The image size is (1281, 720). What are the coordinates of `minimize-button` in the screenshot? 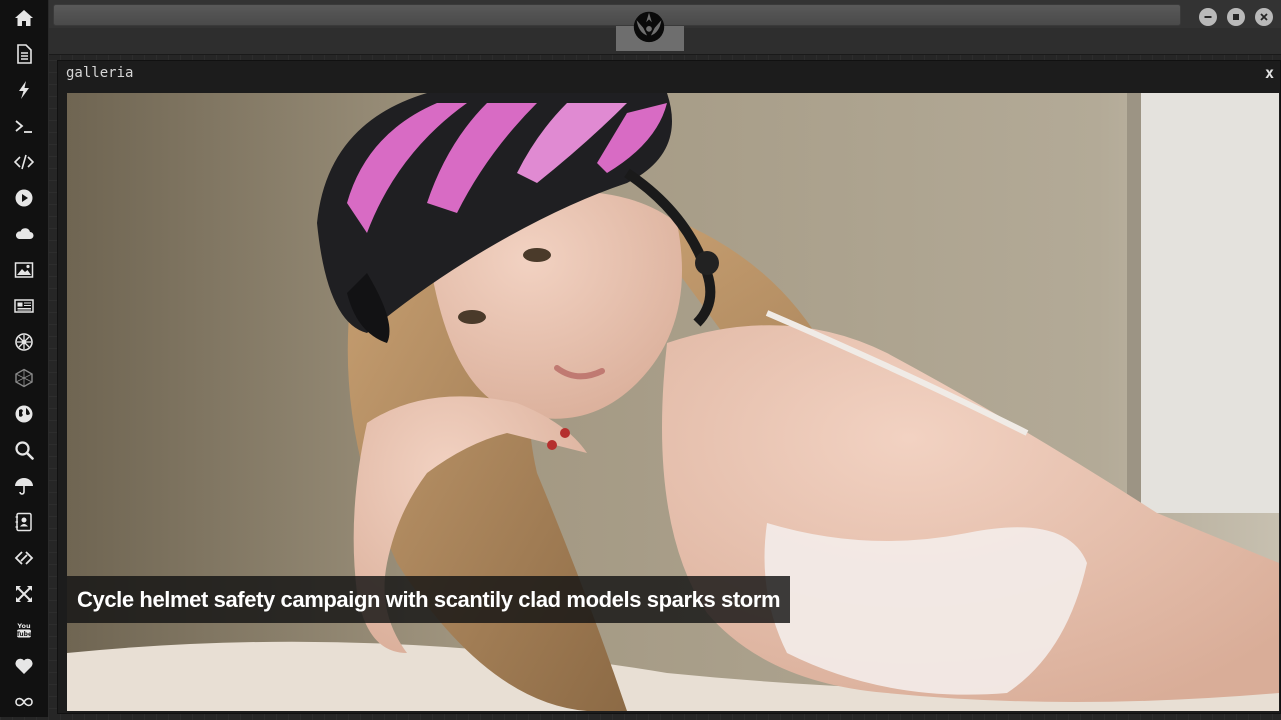 It's located at (1208, 17).